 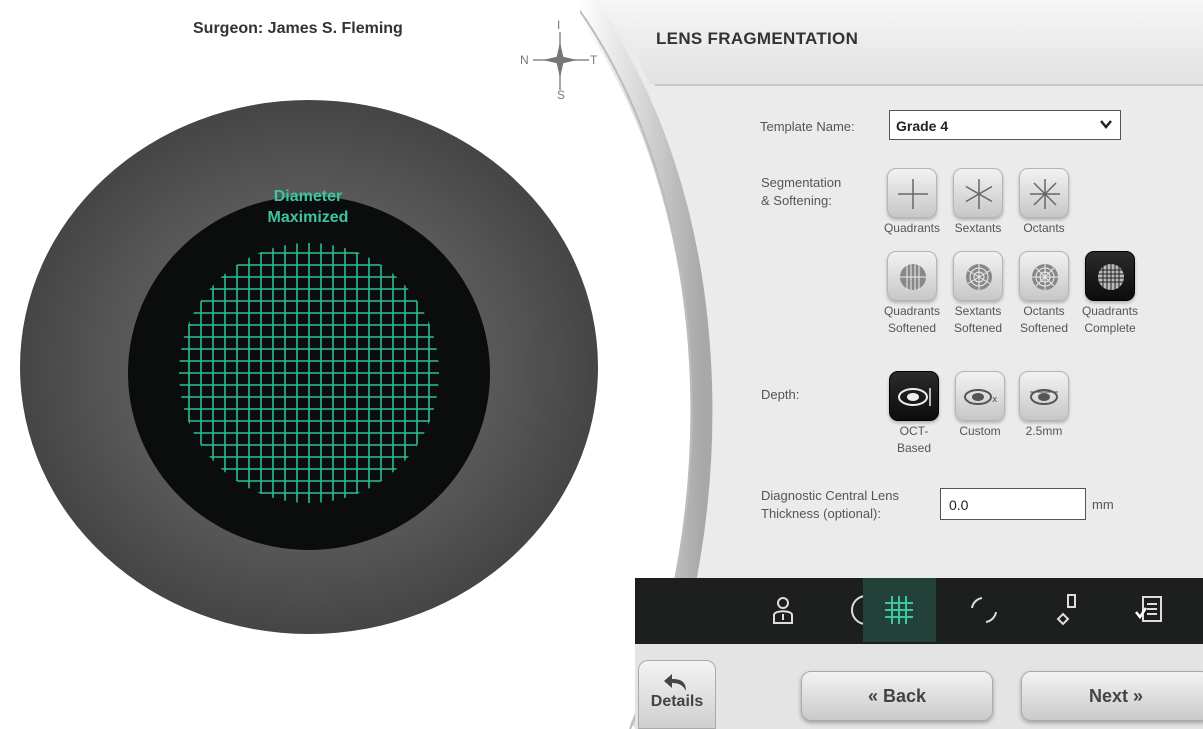 I want to click on compass-left-label: N, so click(x=524, y=60).